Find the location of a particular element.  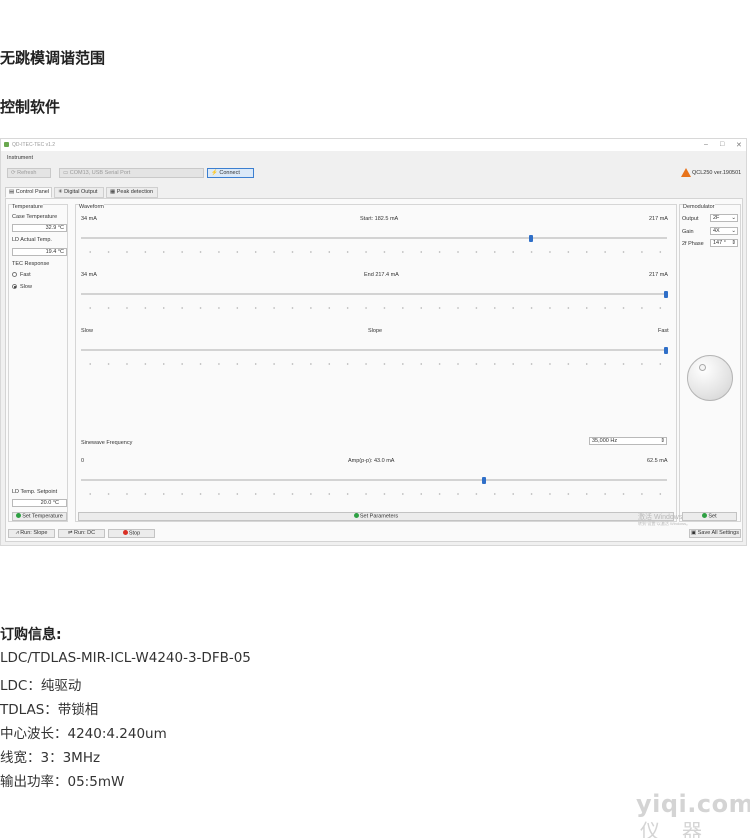

gain-label: Gain is located at coordinates (688, 232).